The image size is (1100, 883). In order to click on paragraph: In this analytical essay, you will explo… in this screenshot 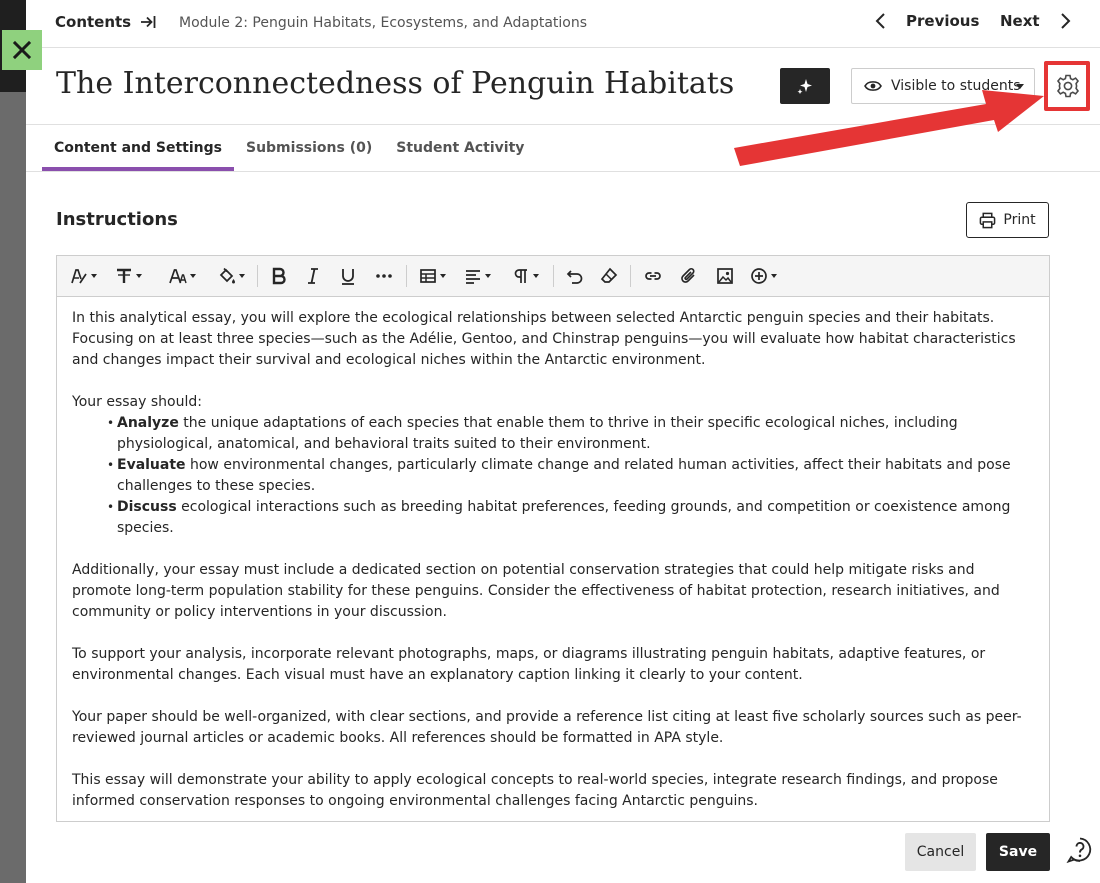, I will do `click(544, 339)`.